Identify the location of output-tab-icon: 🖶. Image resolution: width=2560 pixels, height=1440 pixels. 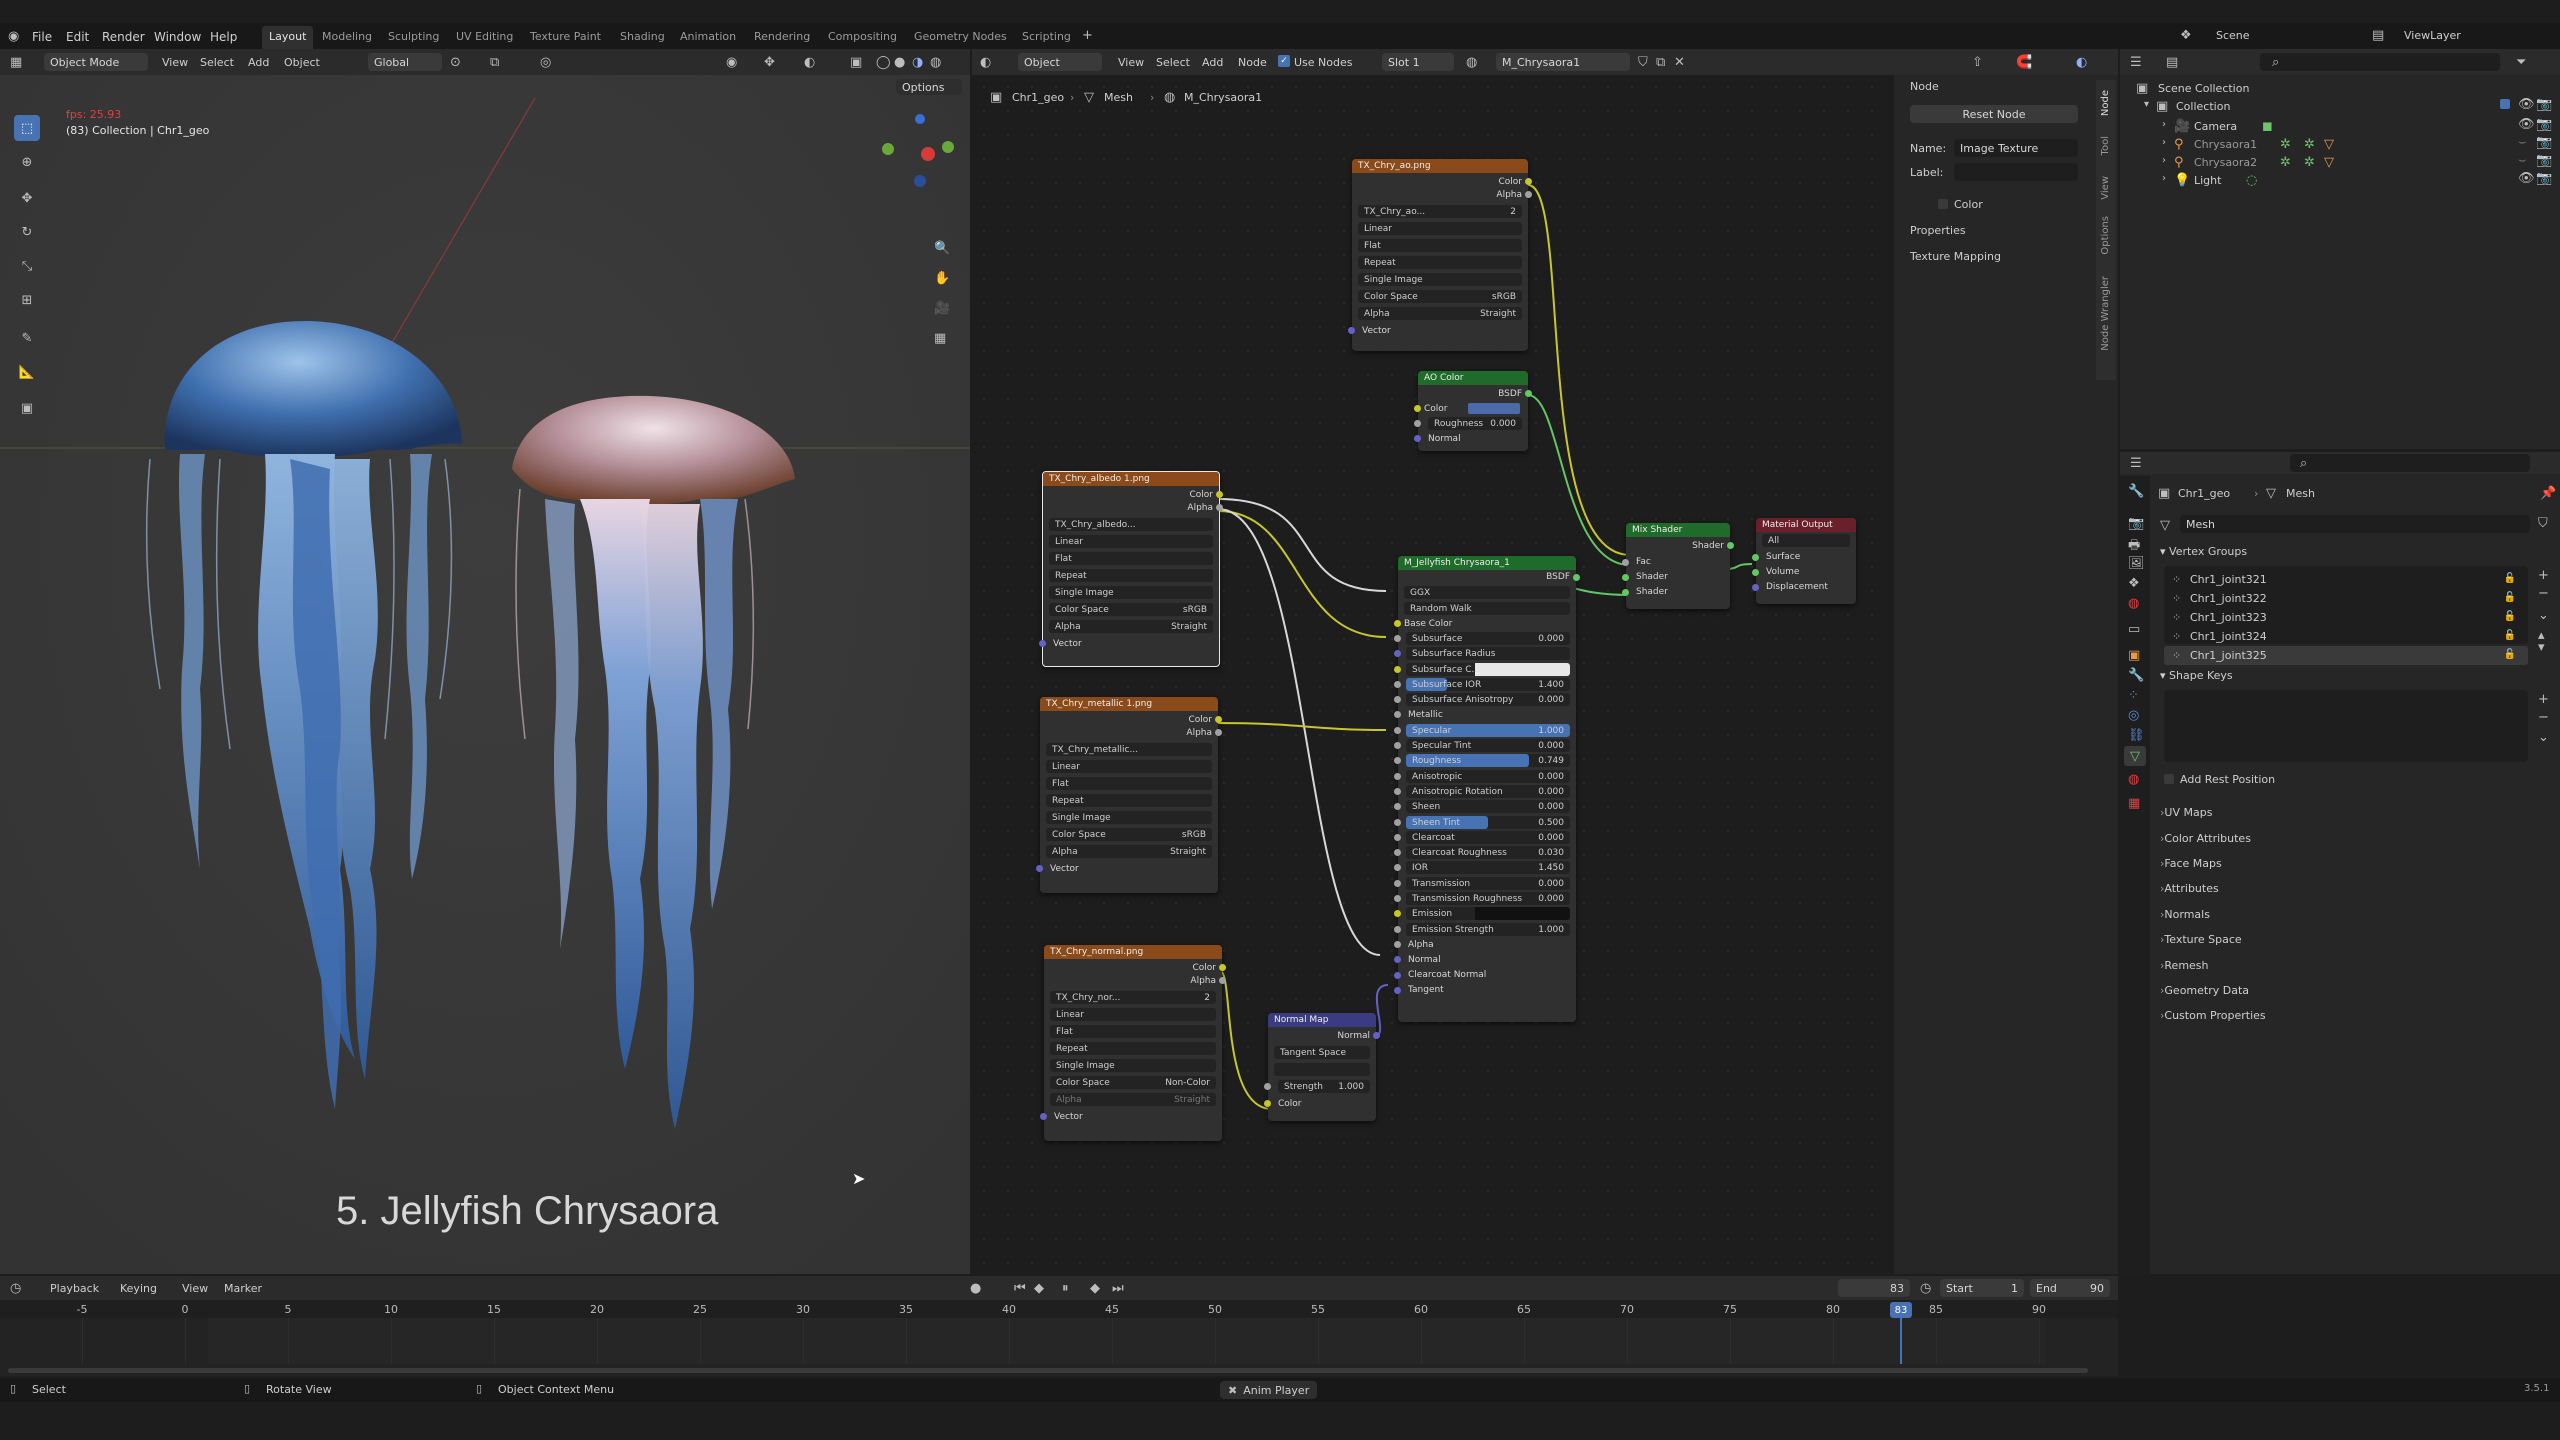
(2134, 547).